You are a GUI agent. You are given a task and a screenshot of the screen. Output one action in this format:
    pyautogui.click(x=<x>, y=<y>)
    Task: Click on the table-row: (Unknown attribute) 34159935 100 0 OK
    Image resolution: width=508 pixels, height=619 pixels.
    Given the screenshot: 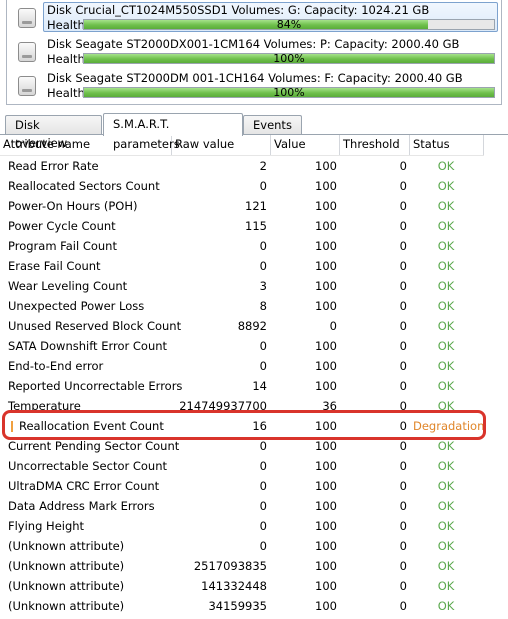 What is the action you would take?
    pyautogui.click(x=254, y=606)
    